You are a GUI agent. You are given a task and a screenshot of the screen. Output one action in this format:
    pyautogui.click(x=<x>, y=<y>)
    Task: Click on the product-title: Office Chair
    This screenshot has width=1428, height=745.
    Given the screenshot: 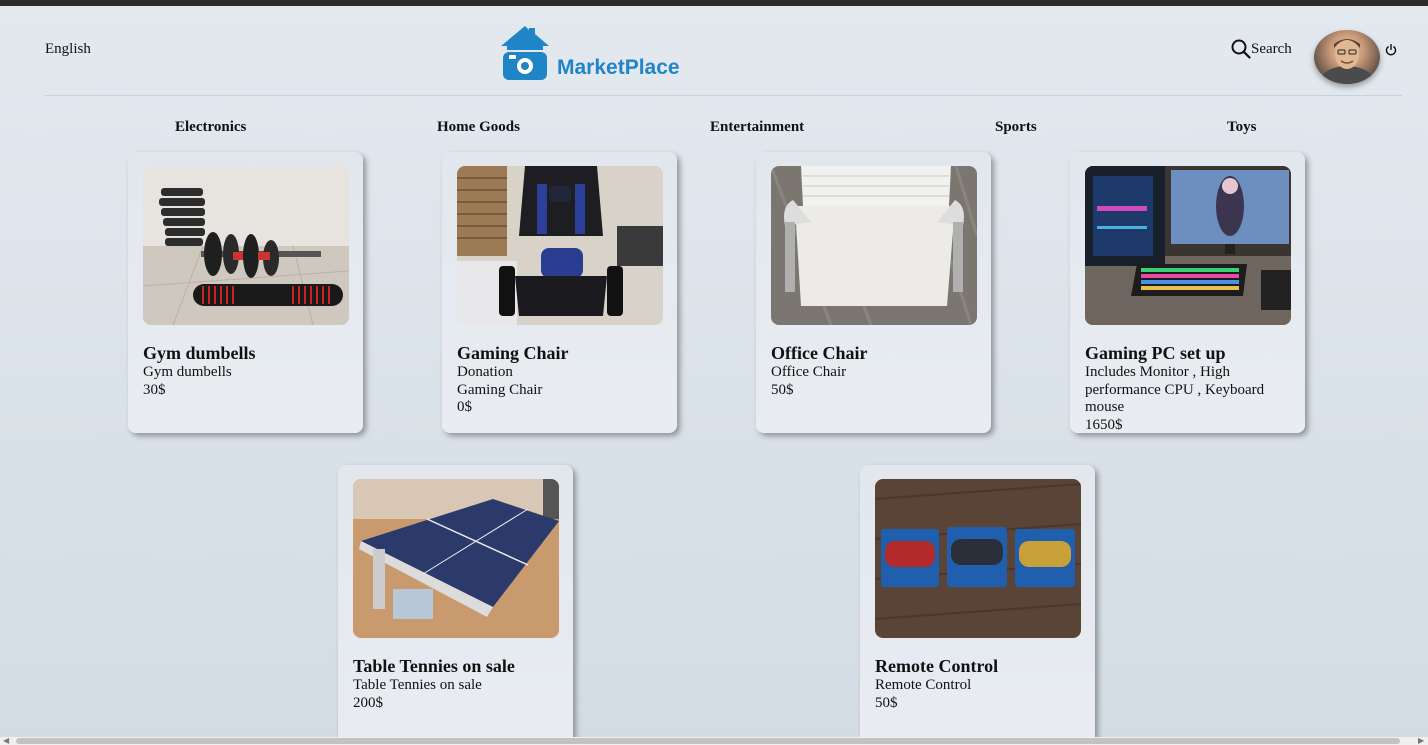 What is the action you would take?
    pyautogui.click(x=819, y=353)
    